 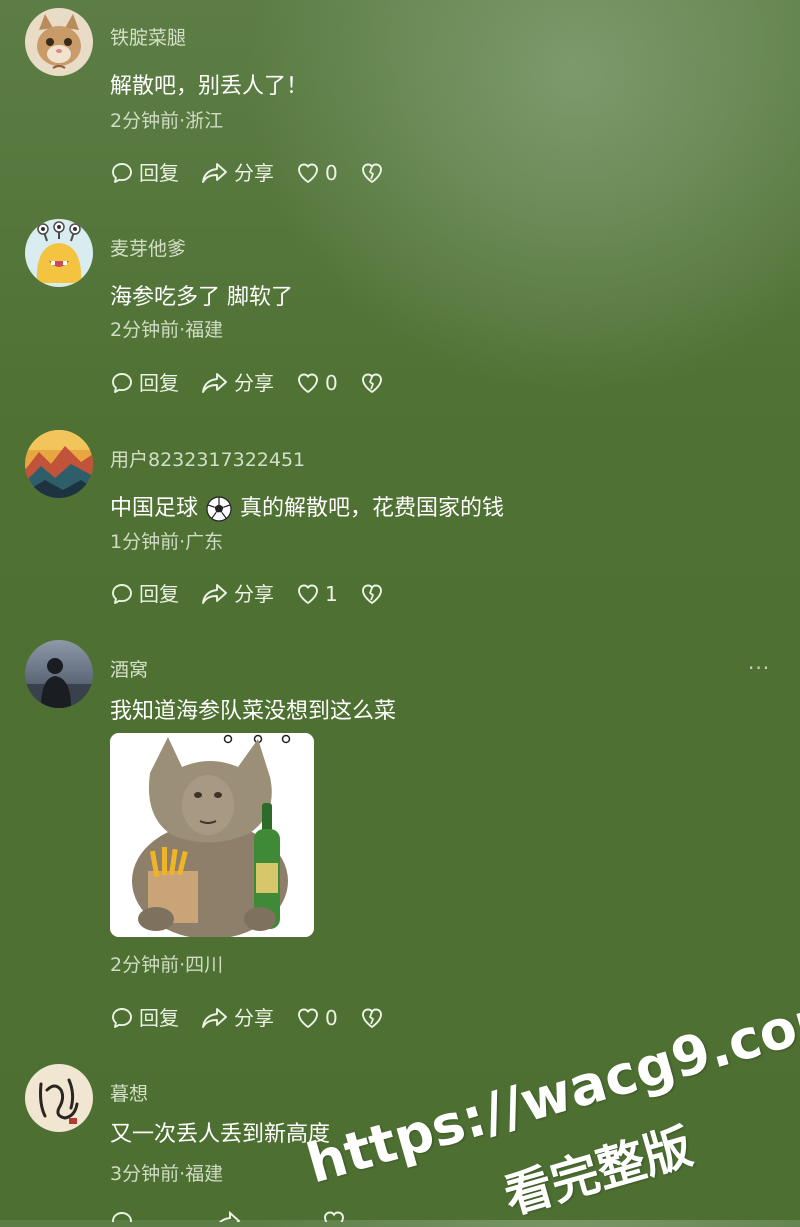 What do you see at coordinates (219, 509) in the screenshot?
I see `soccer-ball-icon` at bounding box center [219, 509].